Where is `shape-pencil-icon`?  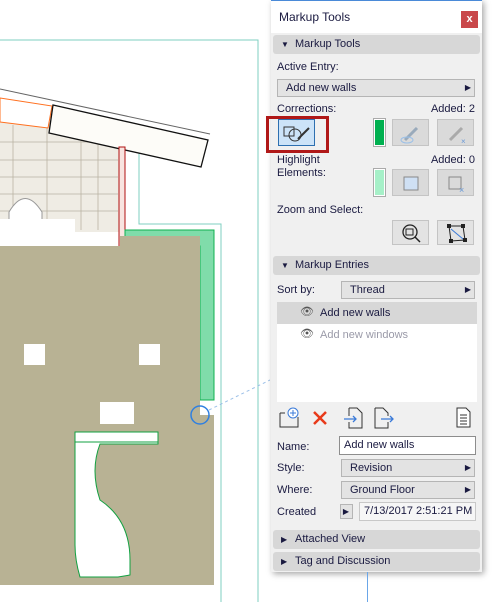
shape-pencil-icon is located at coordinates (296, 134).